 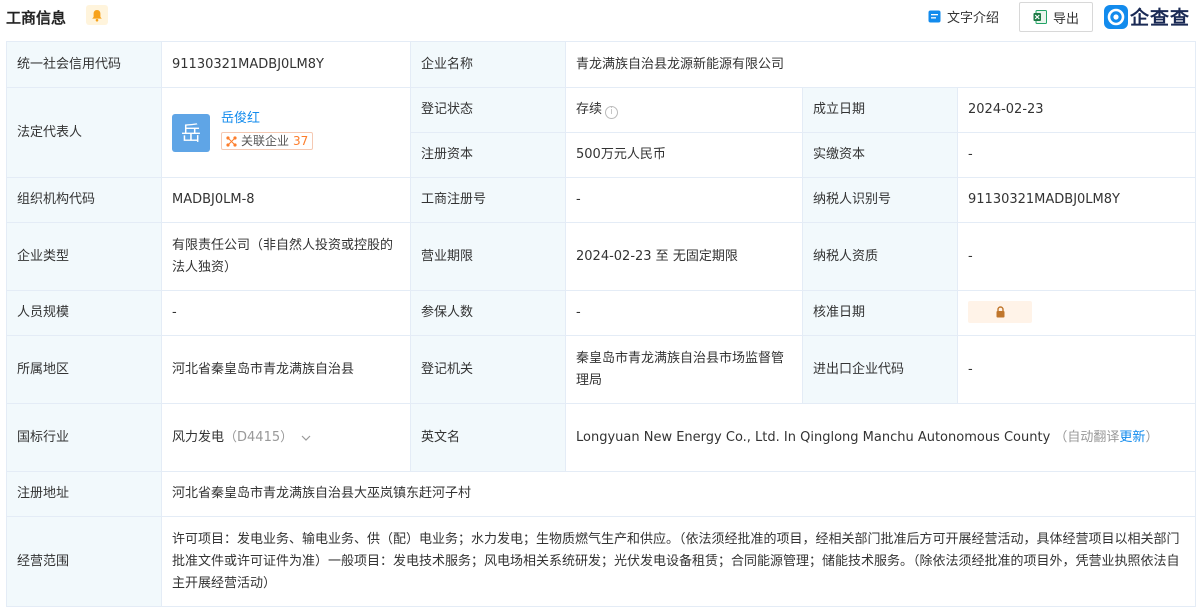 I want to click on info-icon: i, so click(x=612, y=112).